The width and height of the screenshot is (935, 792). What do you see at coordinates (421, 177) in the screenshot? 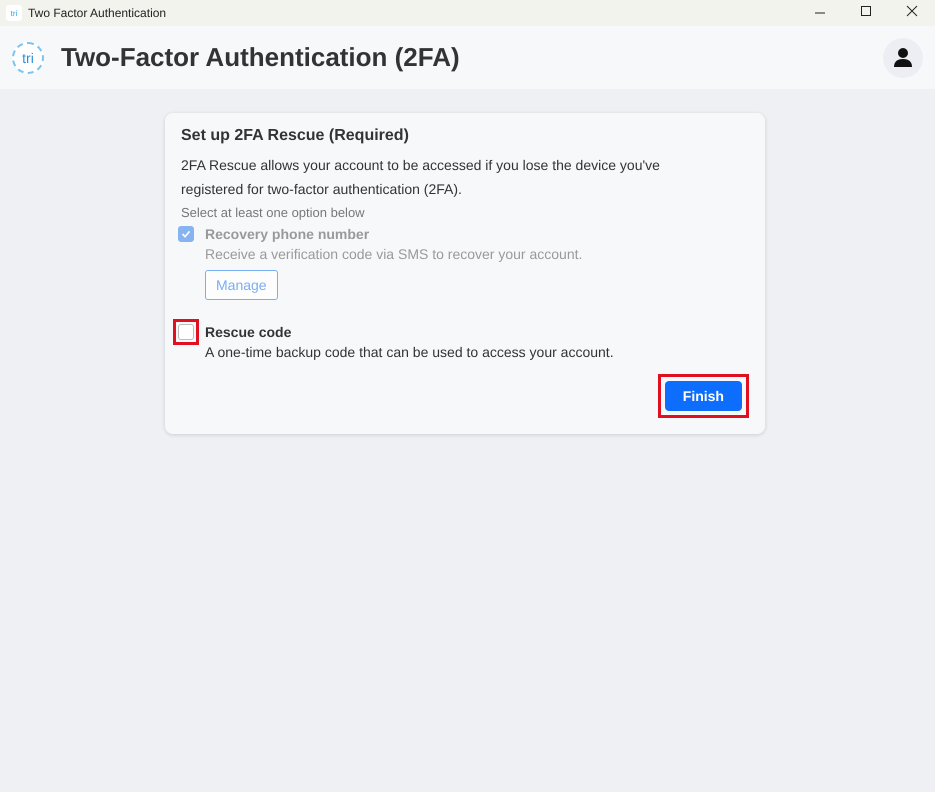
I see `description-text: 2FA Rescue allows your account to be accessed if you lose the device you've registered for two-factor authentication (2FA).` at bounding box center [421, 177].